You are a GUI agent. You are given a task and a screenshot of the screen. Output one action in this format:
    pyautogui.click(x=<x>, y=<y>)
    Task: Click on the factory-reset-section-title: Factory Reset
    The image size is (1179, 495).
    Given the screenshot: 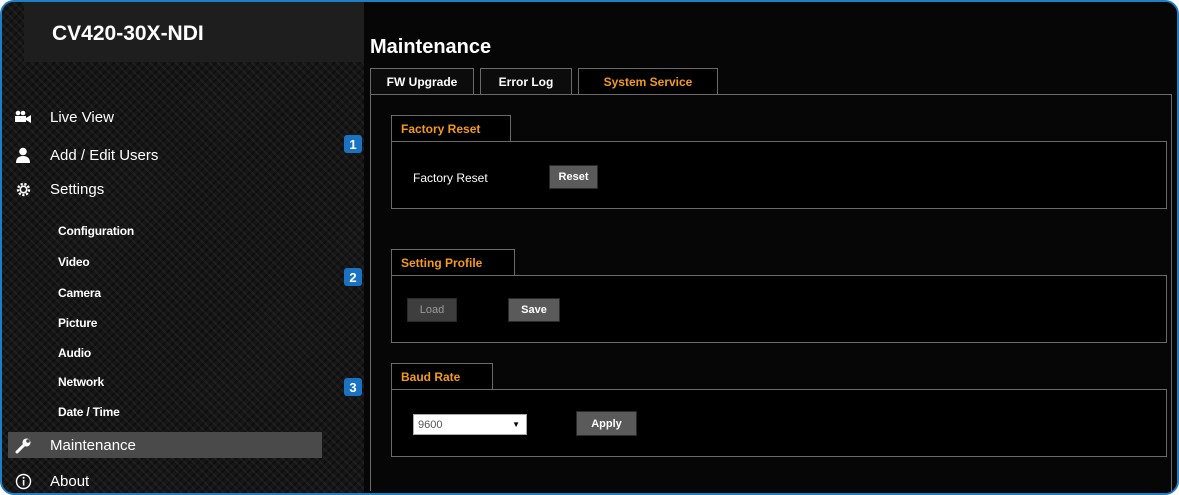 What is the action you would take?
    pyautogui.click(x=451, y=128)
    